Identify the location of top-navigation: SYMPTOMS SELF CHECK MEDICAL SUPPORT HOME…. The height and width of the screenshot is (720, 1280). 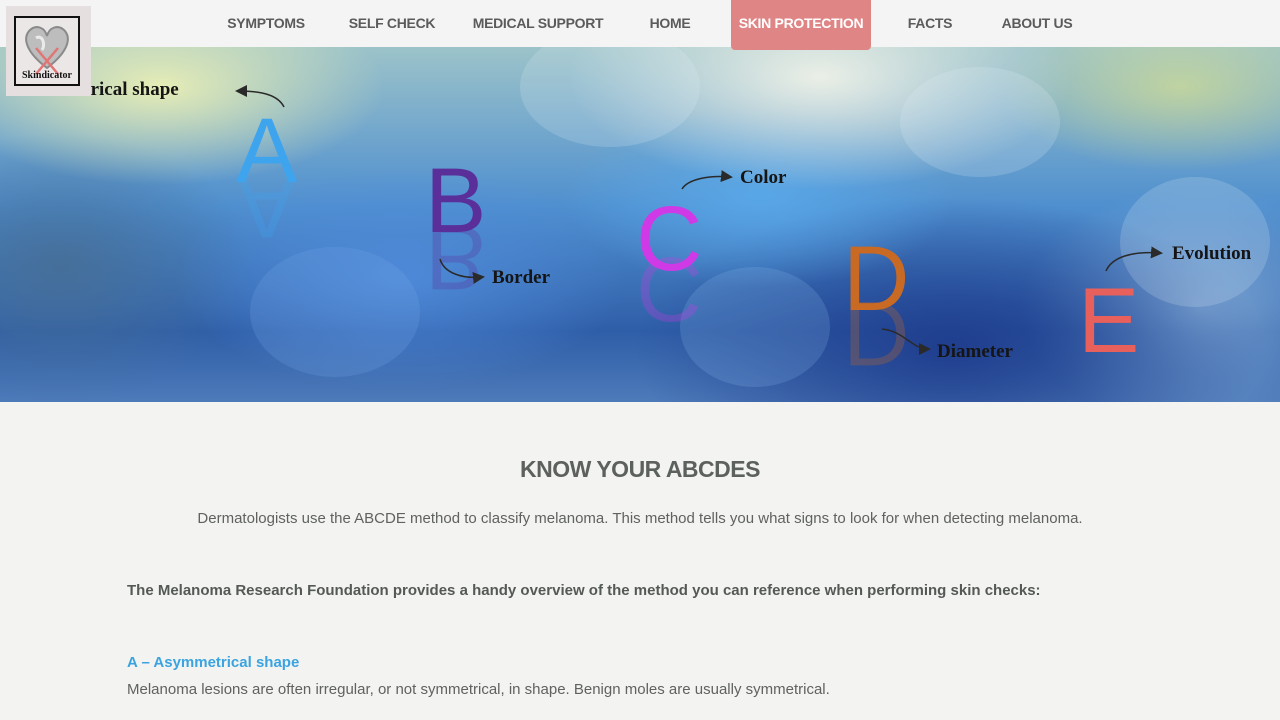
(640, 25).